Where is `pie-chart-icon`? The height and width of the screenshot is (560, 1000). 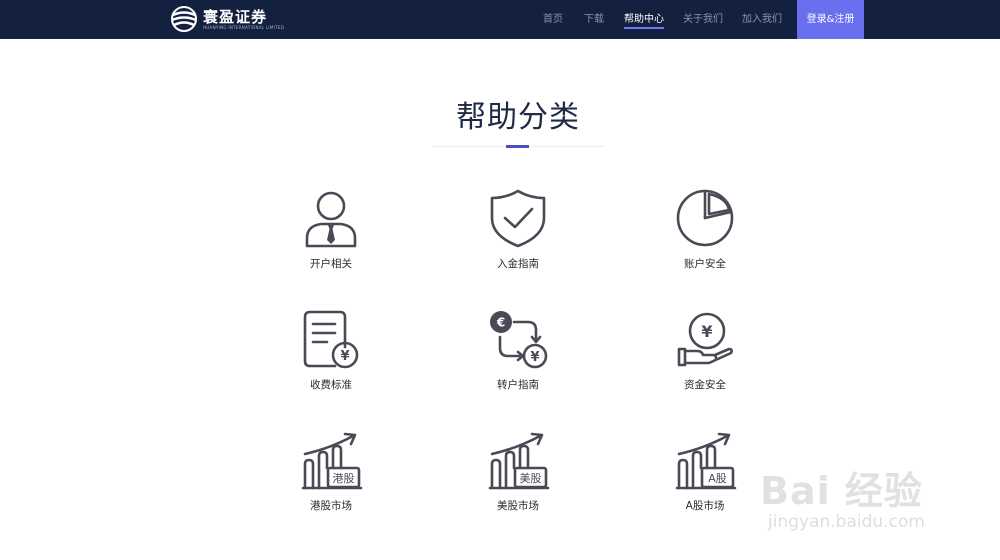 pie-chart-icon is located at coordinates (705, 218).